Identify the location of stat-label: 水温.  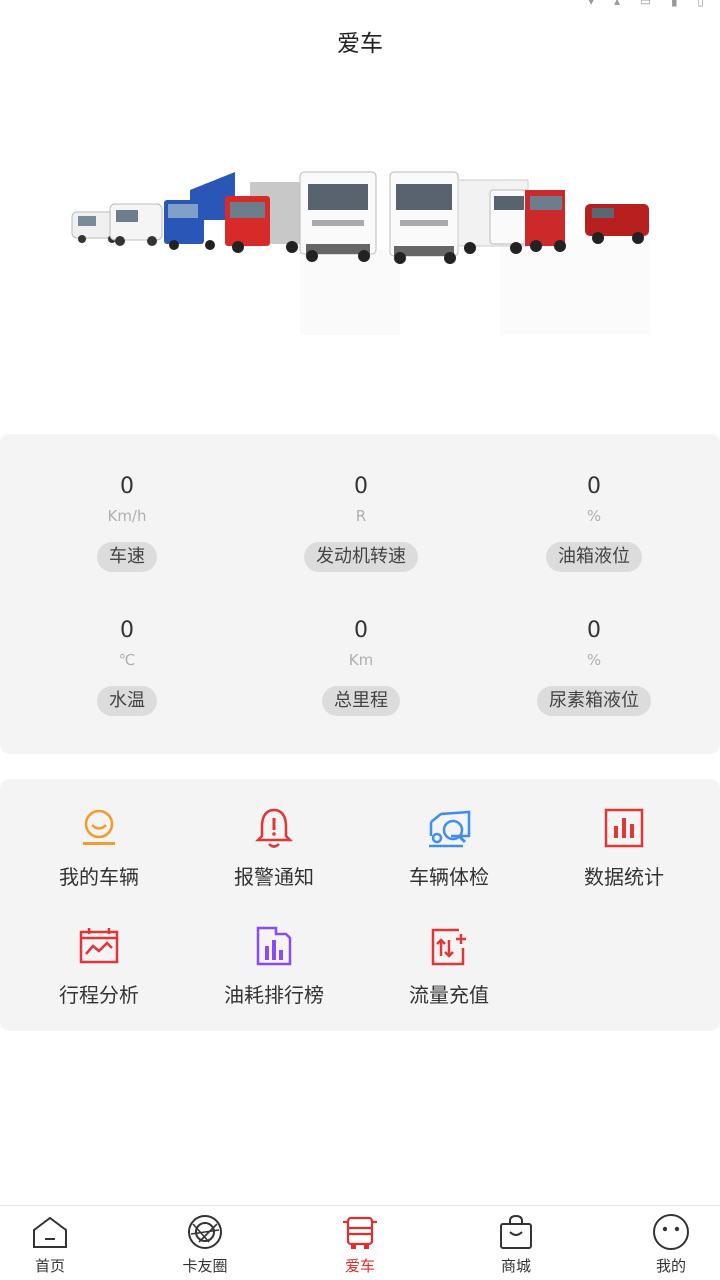
(127, 701).